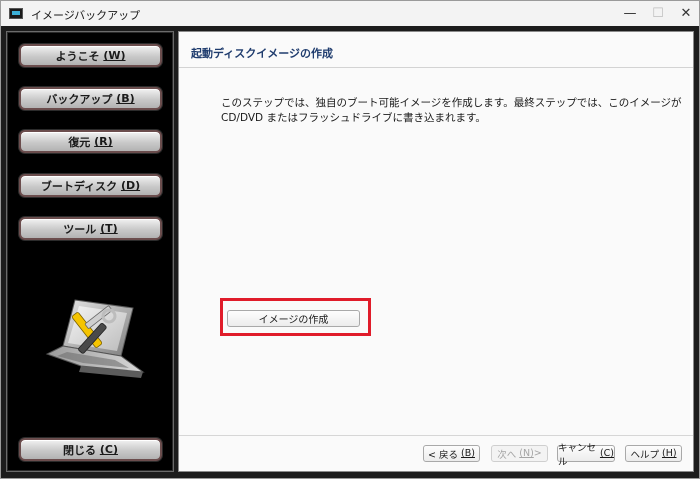 This screenshot has height=479, width=700. I want to click on cancel-button: キャンセル (C), so click(586, 455).